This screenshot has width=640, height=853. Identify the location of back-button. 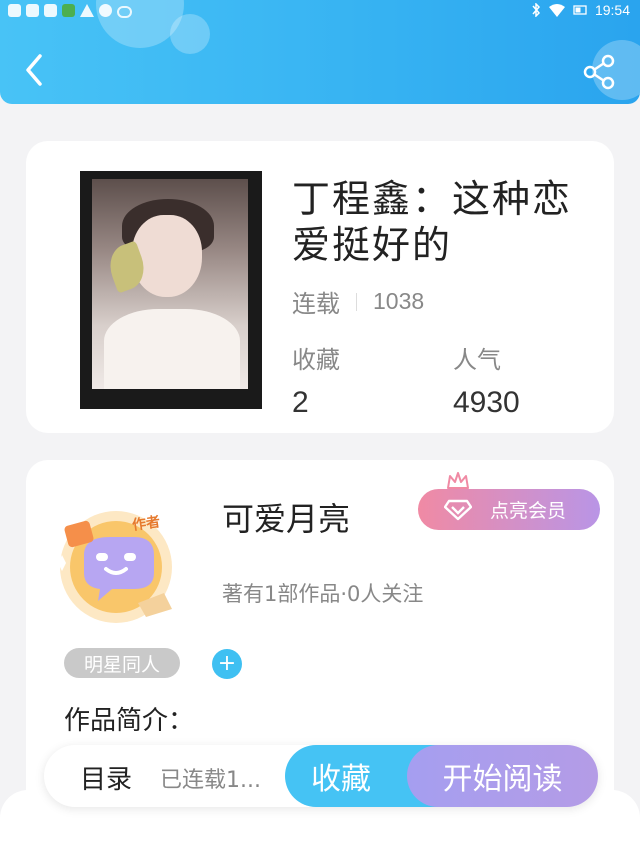
(36, 70).